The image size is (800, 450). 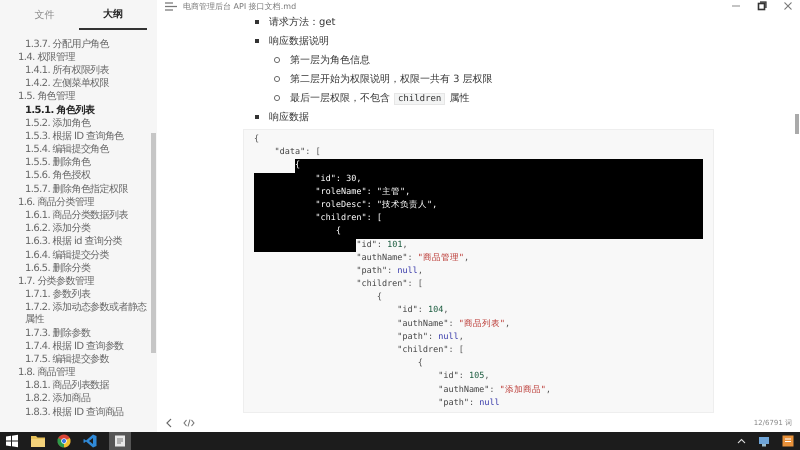 I want to click on outline-item: 1.6.4. 编辑提交分类, so click(x=78, y=255).